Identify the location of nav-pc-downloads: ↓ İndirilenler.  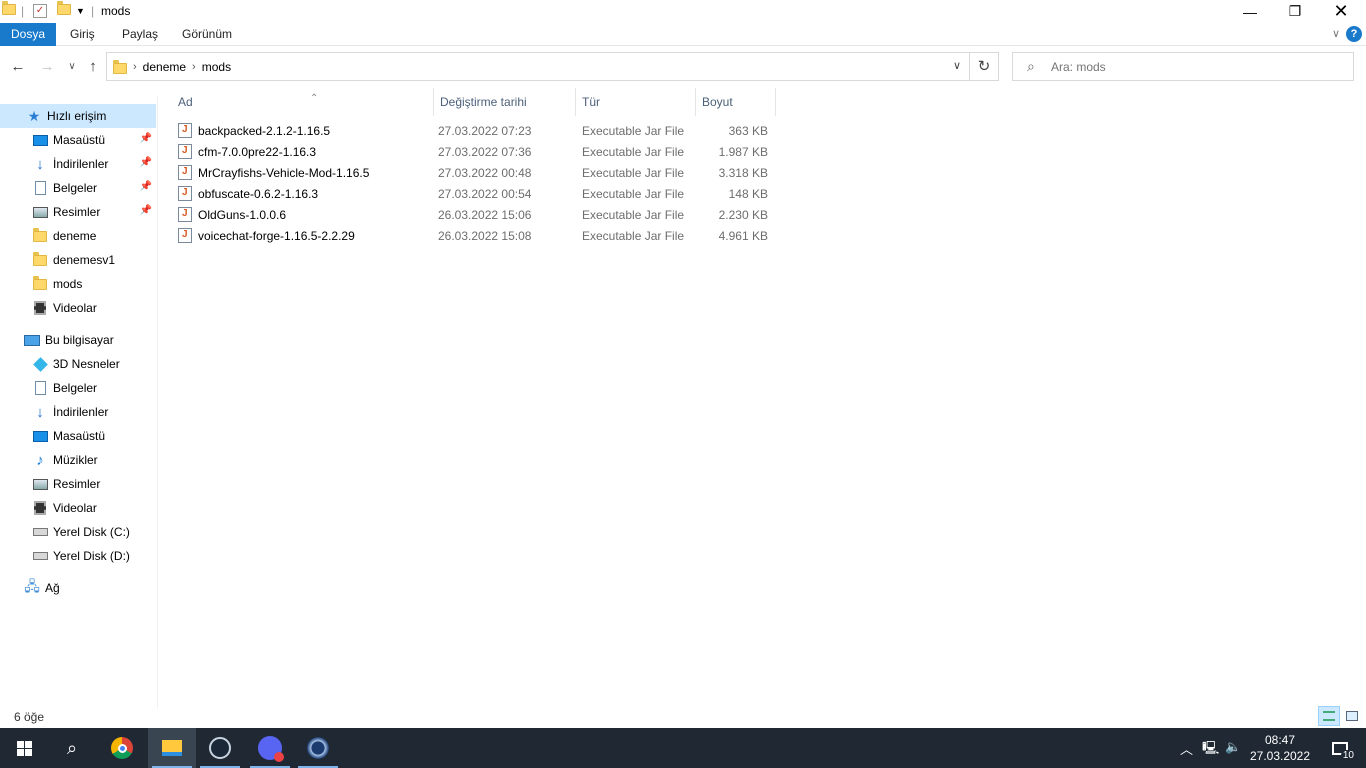
(78, 412).